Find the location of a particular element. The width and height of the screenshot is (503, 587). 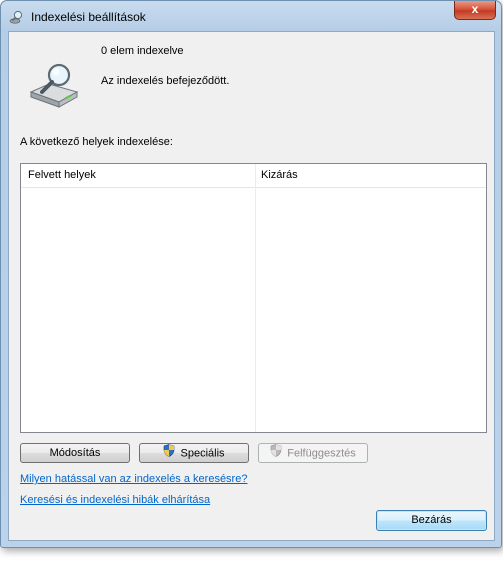

modify-button: Módosítás is located at coordinates (75, 453).